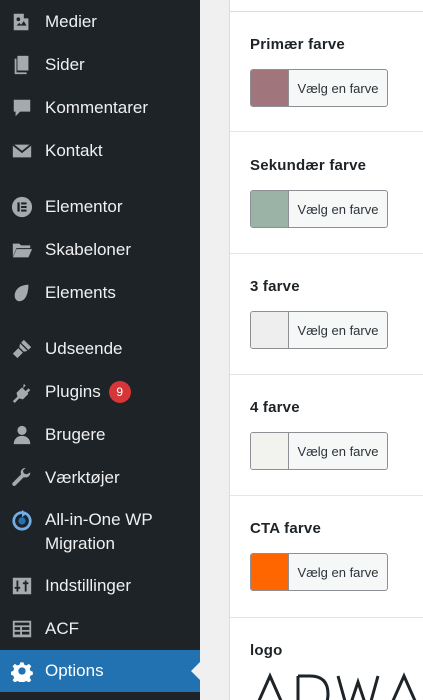 This screenshot has width=423, height=700. I want to click on sidebar-item-skabeloner: Skabeloner, so click(100, 250).